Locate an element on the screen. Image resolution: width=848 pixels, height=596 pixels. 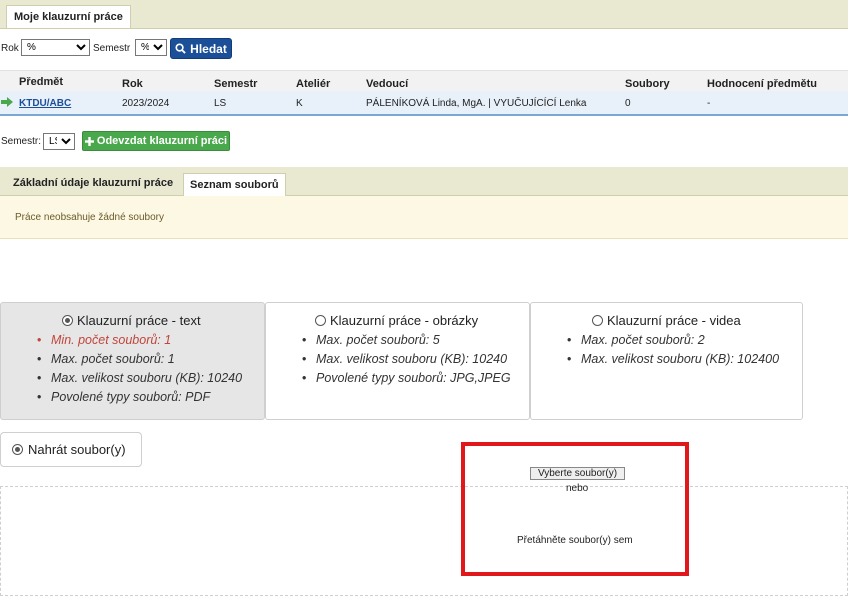
row-evaluation: - is located at coordinates (709, 103).